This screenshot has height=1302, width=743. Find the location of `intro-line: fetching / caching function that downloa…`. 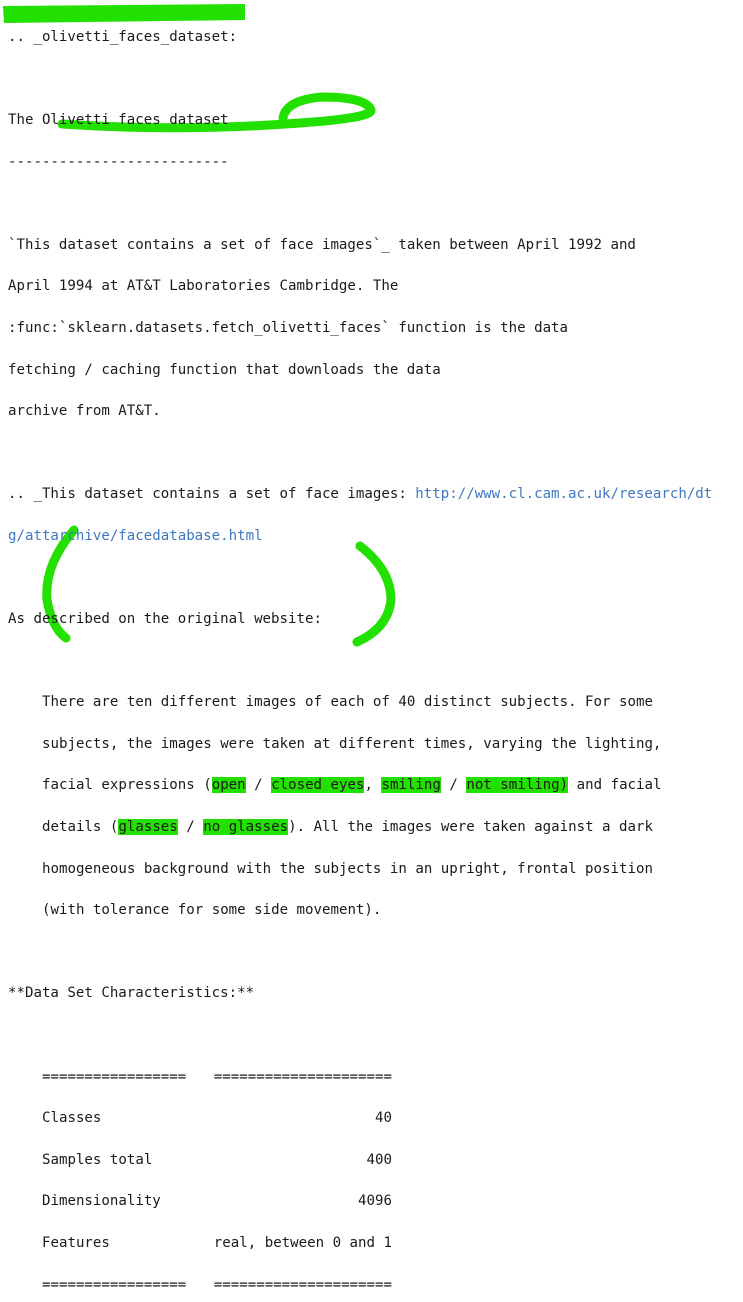

intro-line: fetching / caching function that downloa… is located at coordinates (224, 369).